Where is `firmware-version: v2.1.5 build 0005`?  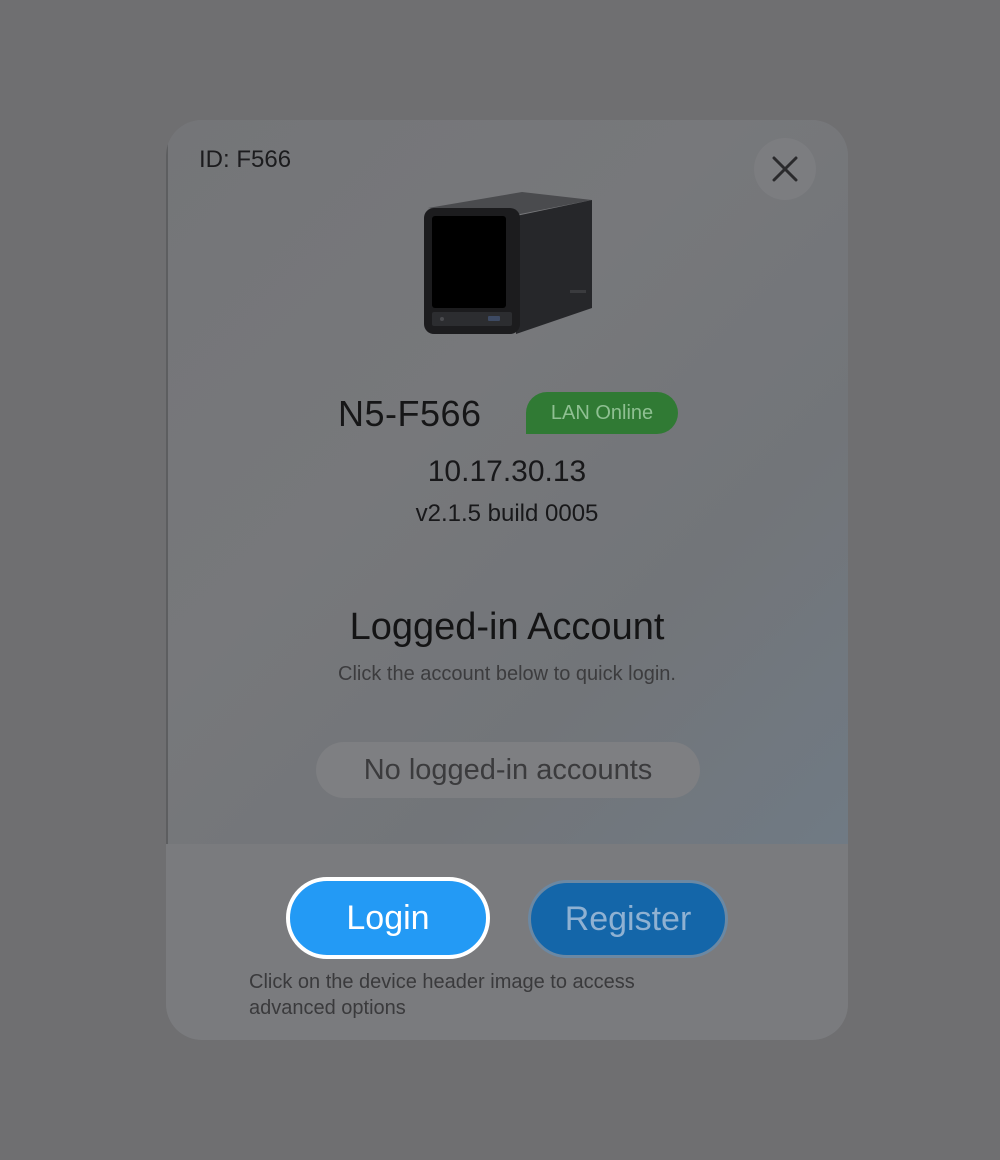
firmware-version: v2.1.5 build 0005 is located at coordinates (507, 513).